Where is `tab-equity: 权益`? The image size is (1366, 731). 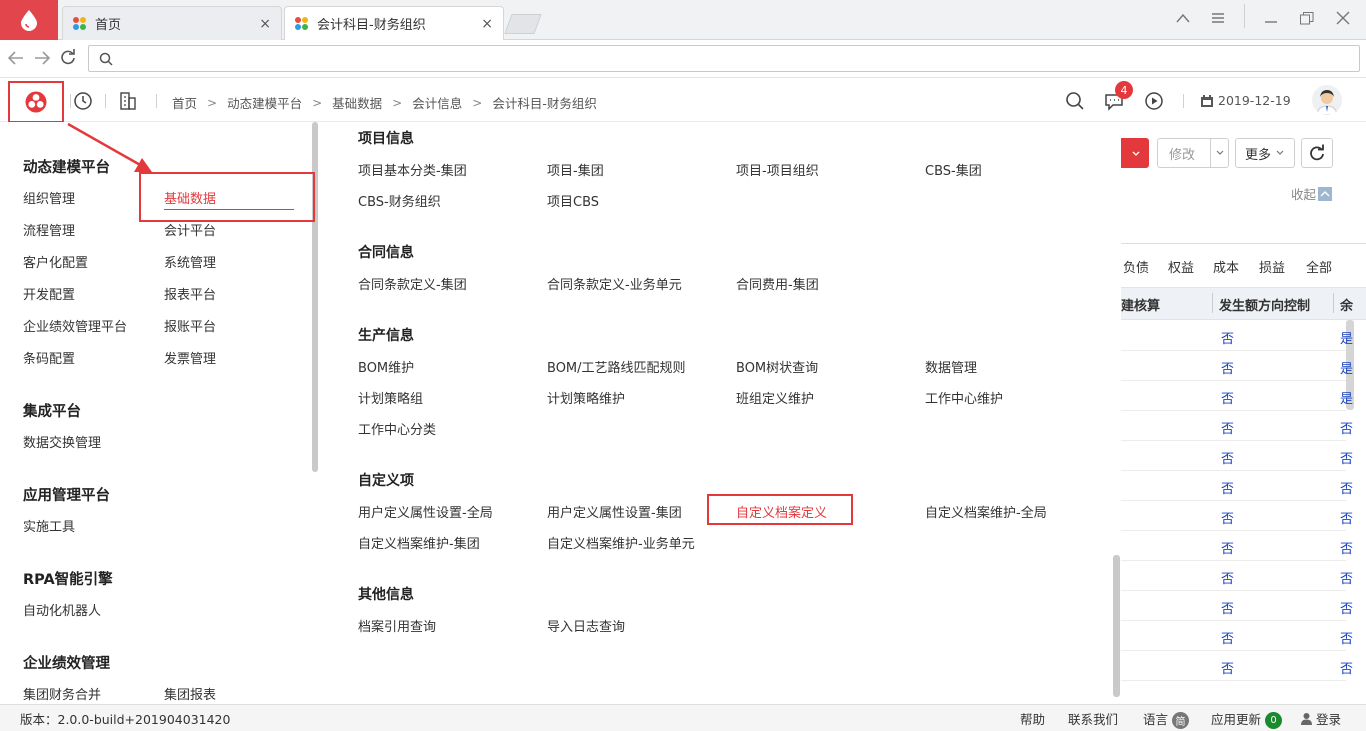
tab-equity: 权益 is located at coordinates (1181, 266).